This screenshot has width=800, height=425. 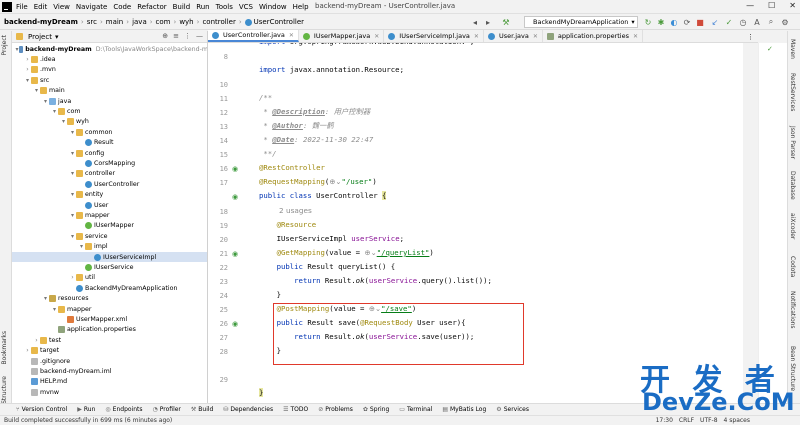 I want to click on menu-code: Code, so click(x=122, y=7).